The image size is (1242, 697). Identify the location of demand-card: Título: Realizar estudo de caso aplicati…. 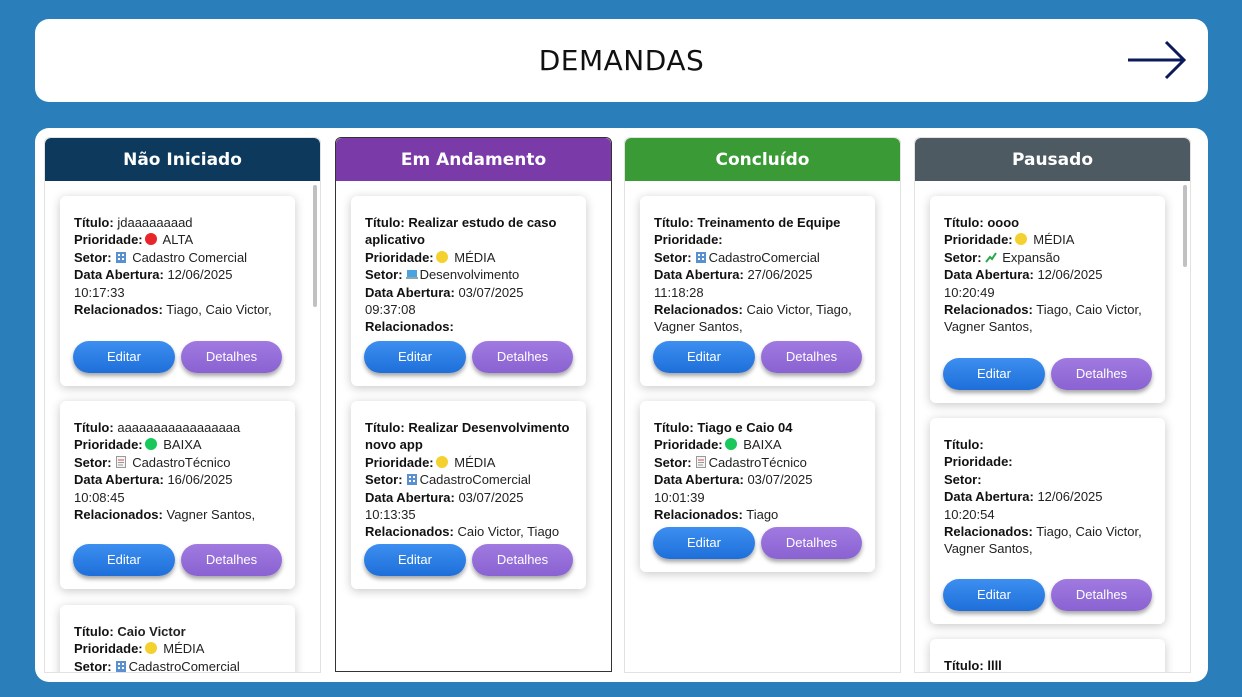
(468, 291).